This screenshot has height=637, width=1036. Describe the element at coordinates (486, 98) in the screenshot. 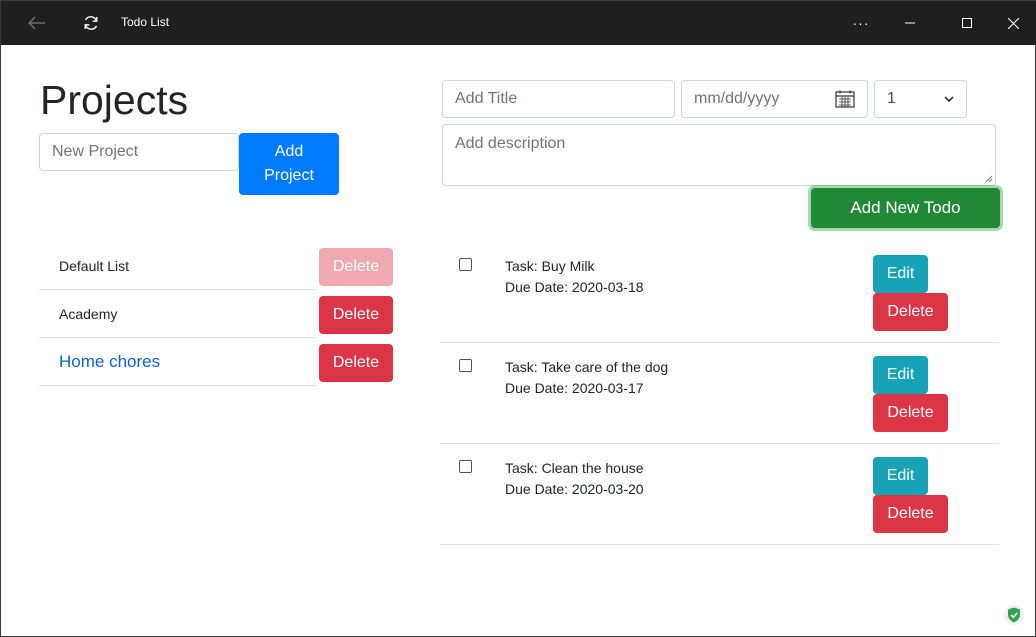

I see `todo-title-placeholder: Add Title` at that location.